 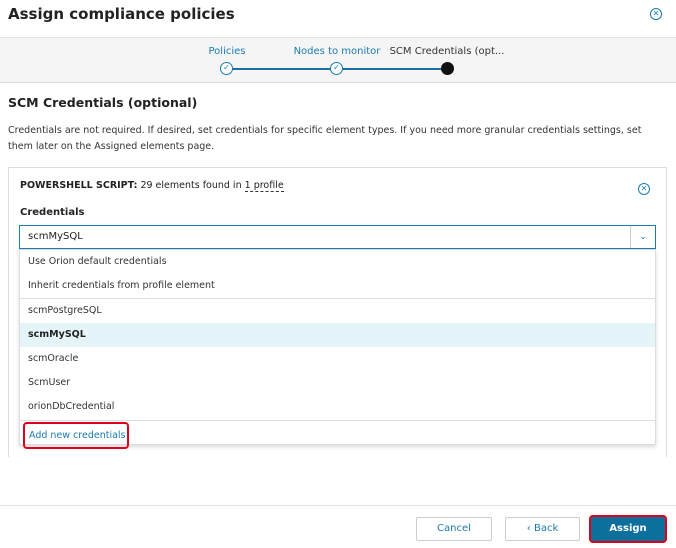 What do you see at coordinates (454, 529) in the screenshot?
I see `cancel-button: Cancel` at bounding box center [454, 529].